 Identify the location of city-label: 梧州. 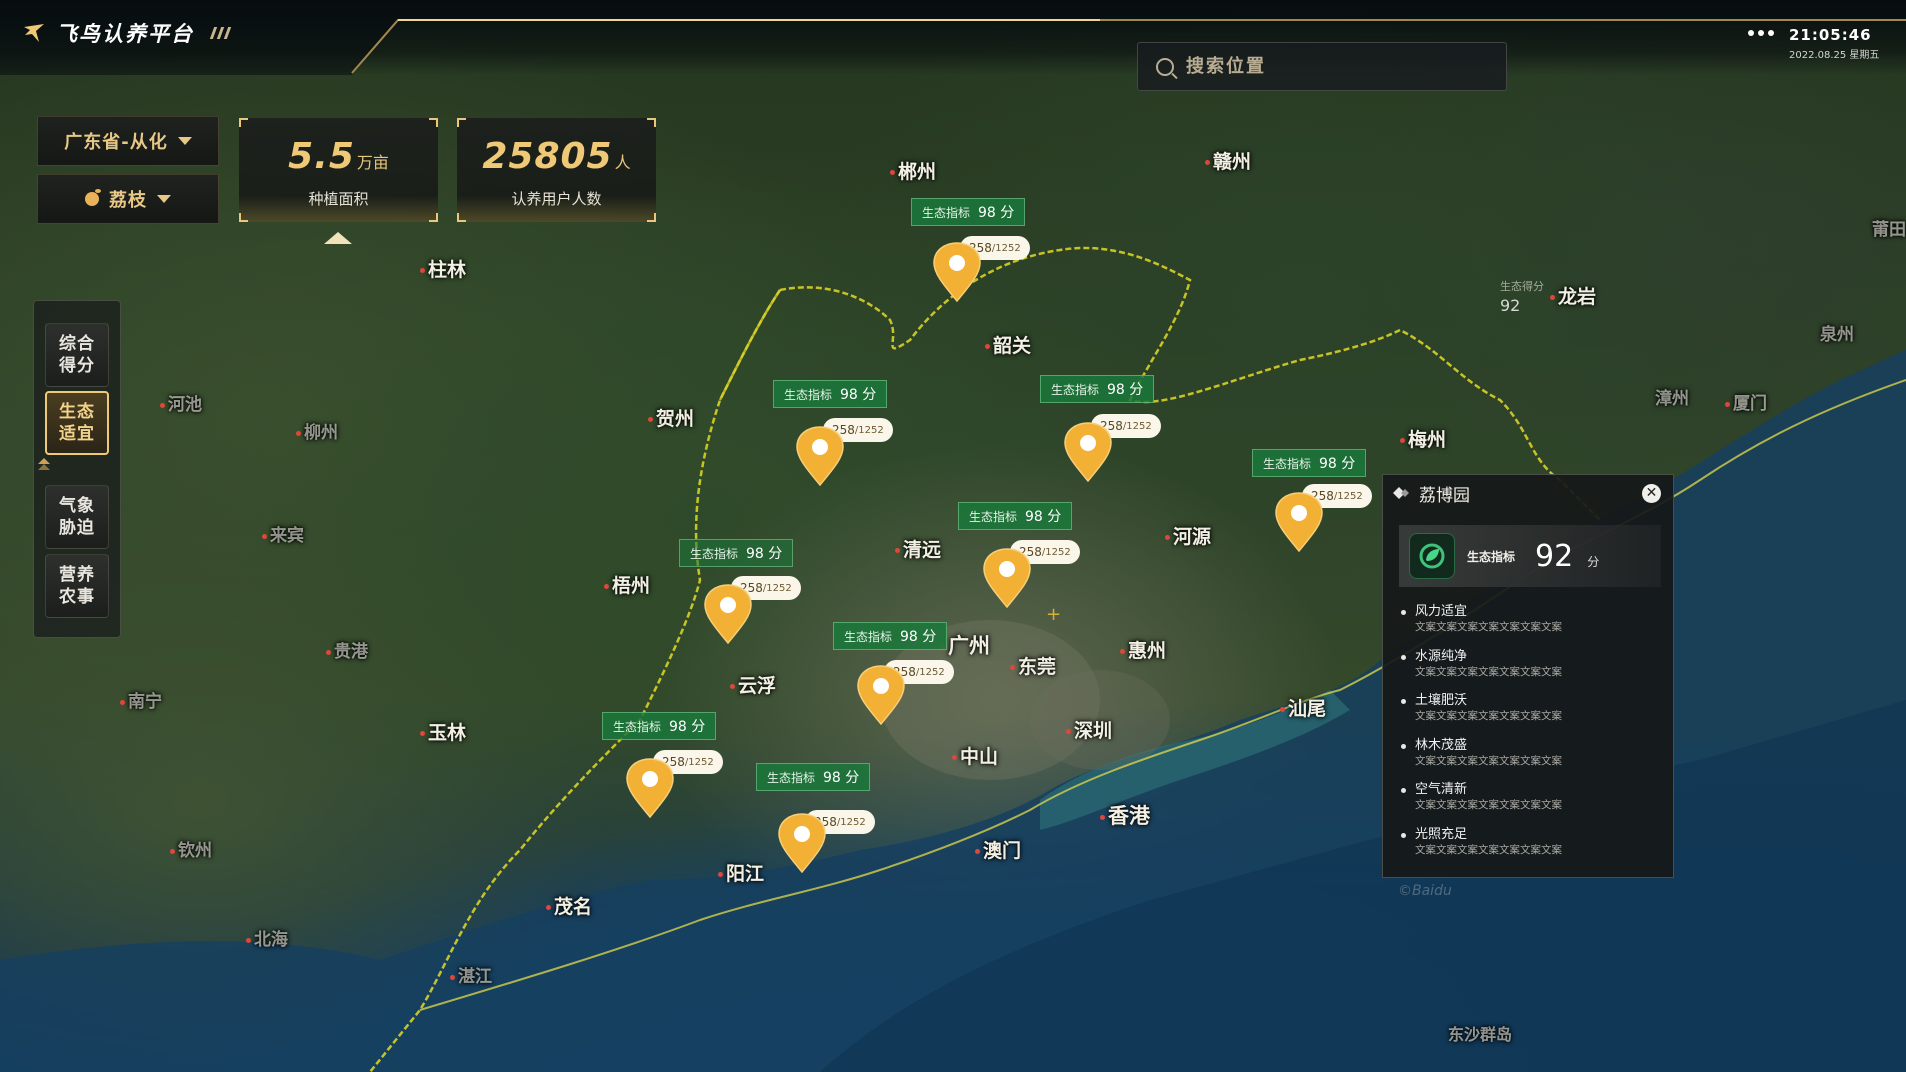
(627, 584).